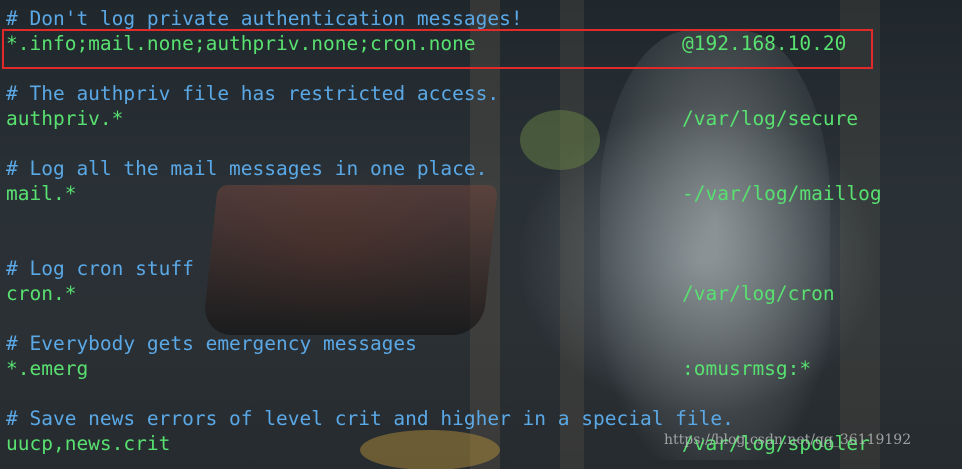  What do you see at coordinates (47, 368) in the screenshot?
I see `rule-selector: *.emerg` at bounding box center [47, 368].